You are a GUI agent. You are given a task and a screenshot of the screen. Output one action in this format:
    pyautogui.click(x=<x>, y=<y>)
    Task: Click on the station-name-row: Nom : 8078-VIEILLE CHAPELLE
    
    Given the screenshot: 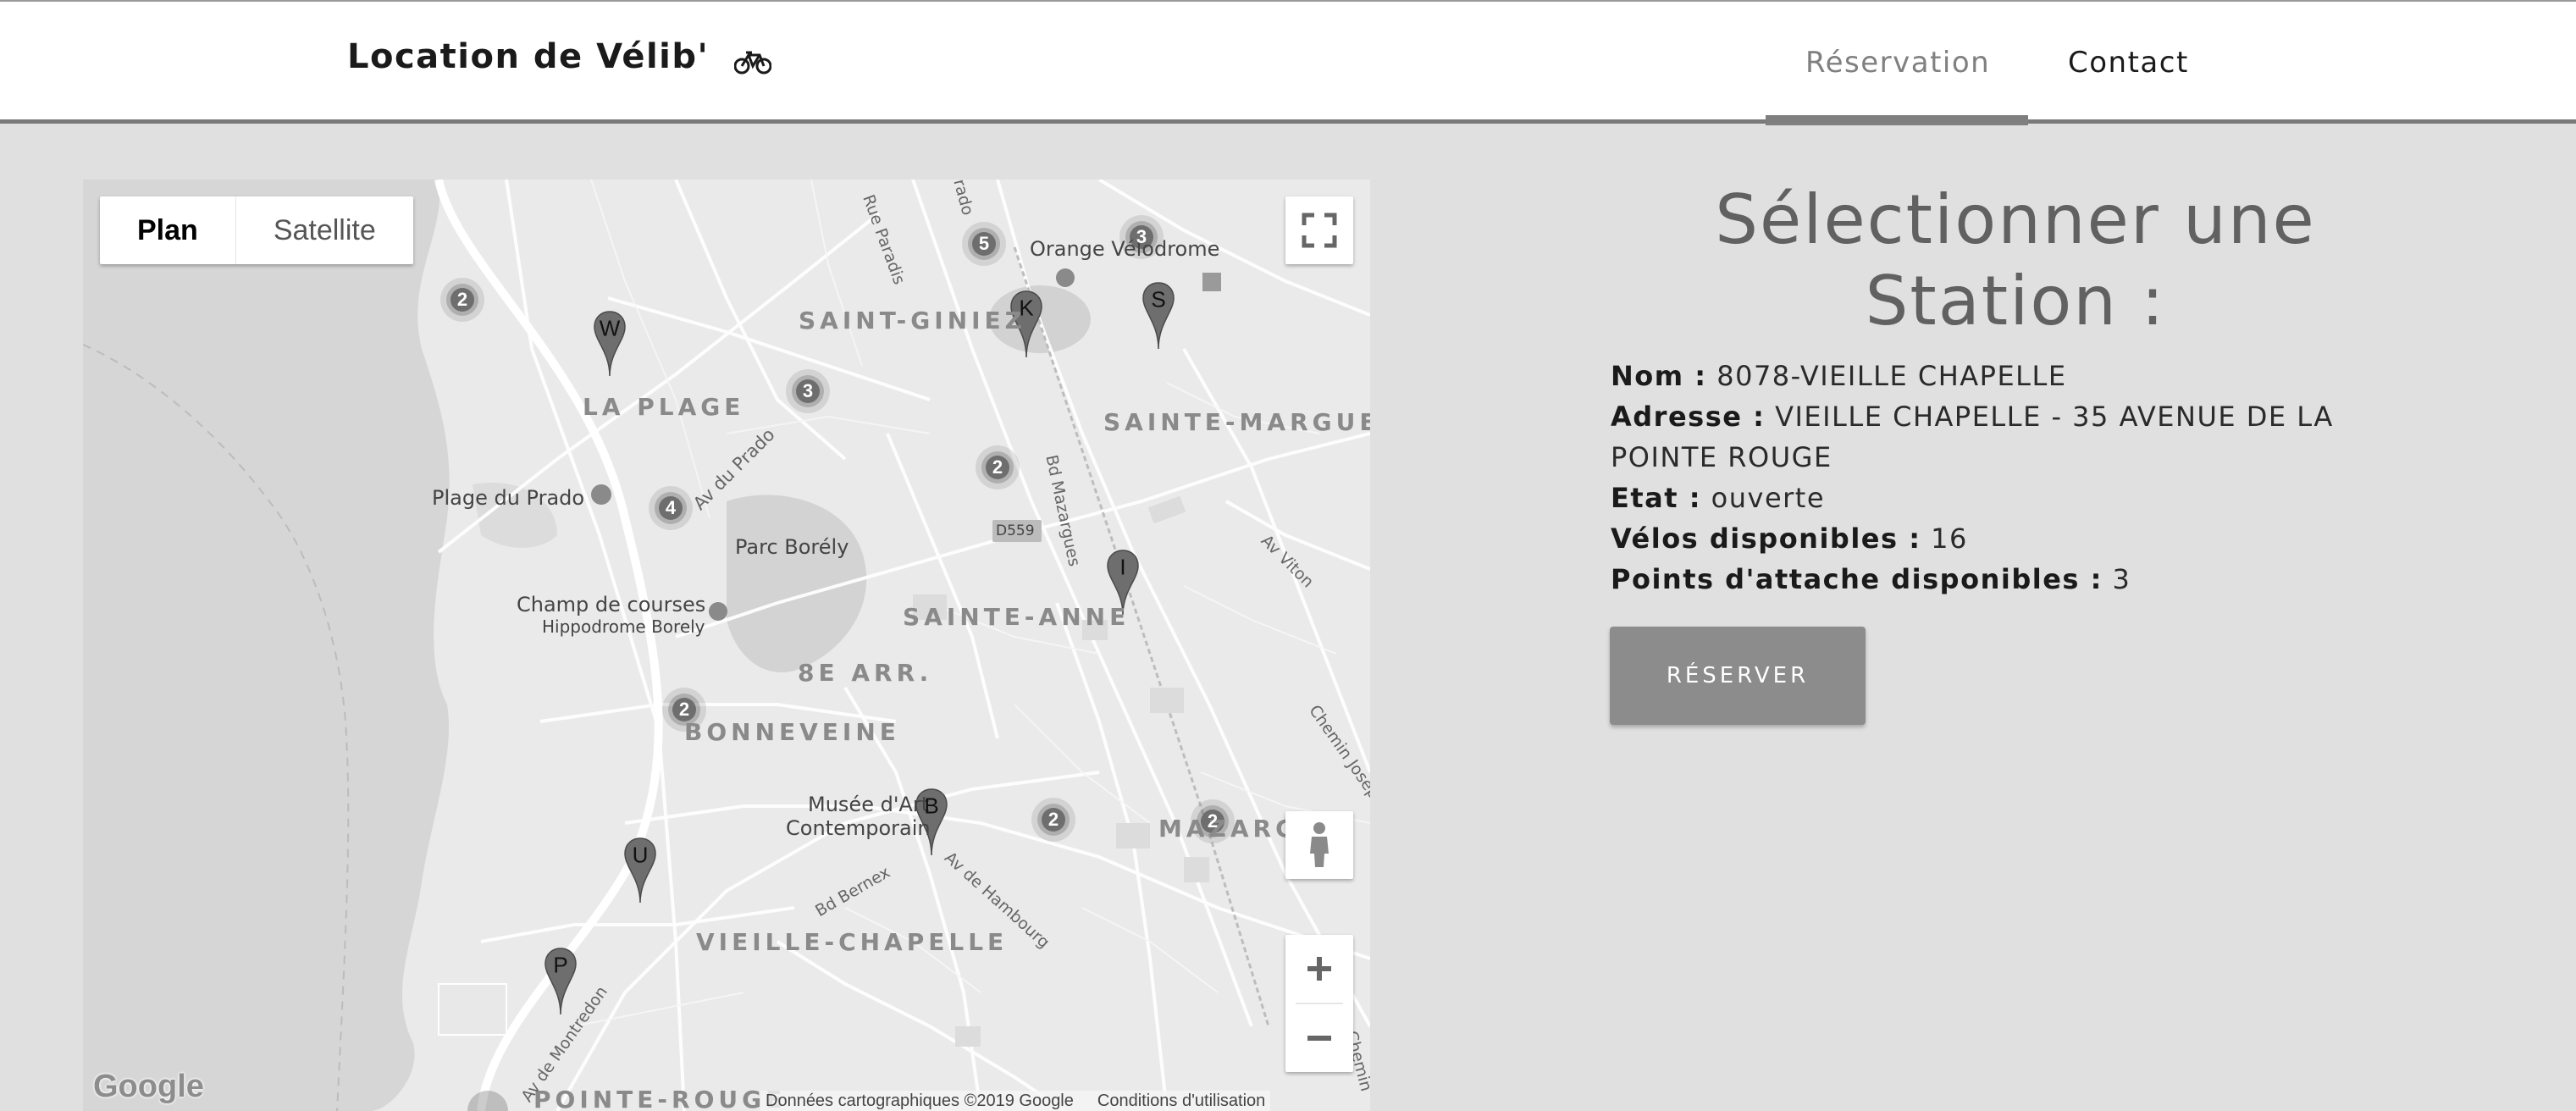 What is the action you would take?
    pyautogui.click(x=1992, y=376)
    